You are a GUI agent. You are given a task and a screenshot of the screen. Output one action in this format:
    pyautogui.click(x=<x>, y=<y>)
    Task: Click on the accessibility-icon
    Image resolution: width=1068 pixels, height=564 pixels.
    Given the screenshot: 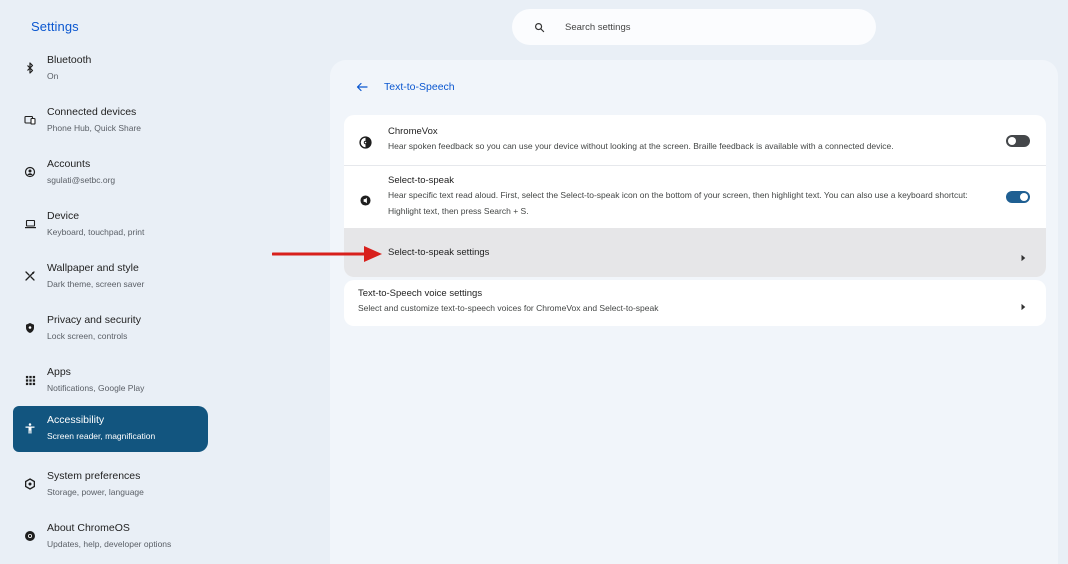 What is the action you would take?
    pyautogui.click(x=30, y=428)
    